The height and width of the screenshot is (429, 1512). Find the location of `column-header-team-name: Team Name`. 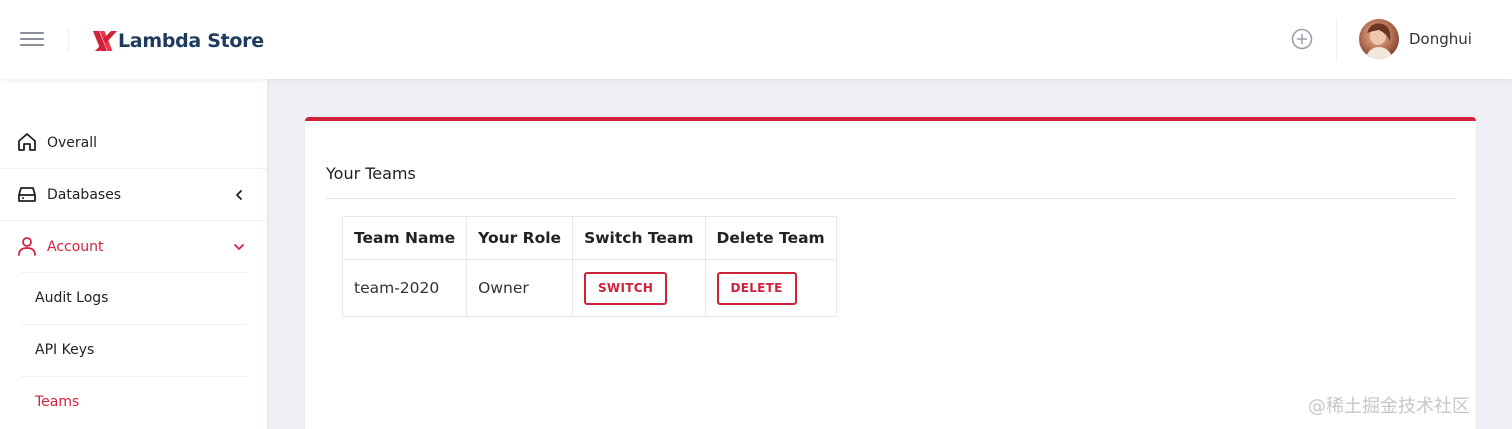

column-header-team-name: Team Name is located at coordinates (404, 238).